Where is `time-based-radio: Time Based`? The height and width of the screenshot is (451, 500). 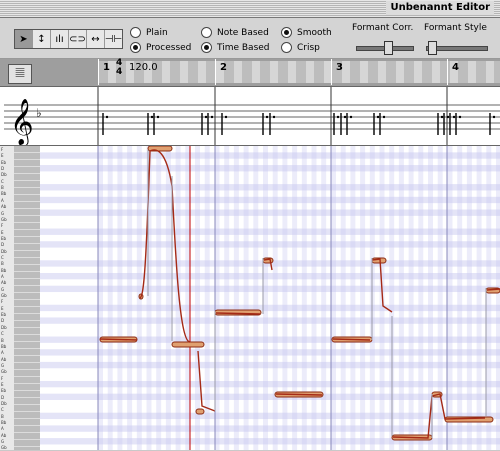
time-based-radio: Time Based is located at coordinates (235, 47).